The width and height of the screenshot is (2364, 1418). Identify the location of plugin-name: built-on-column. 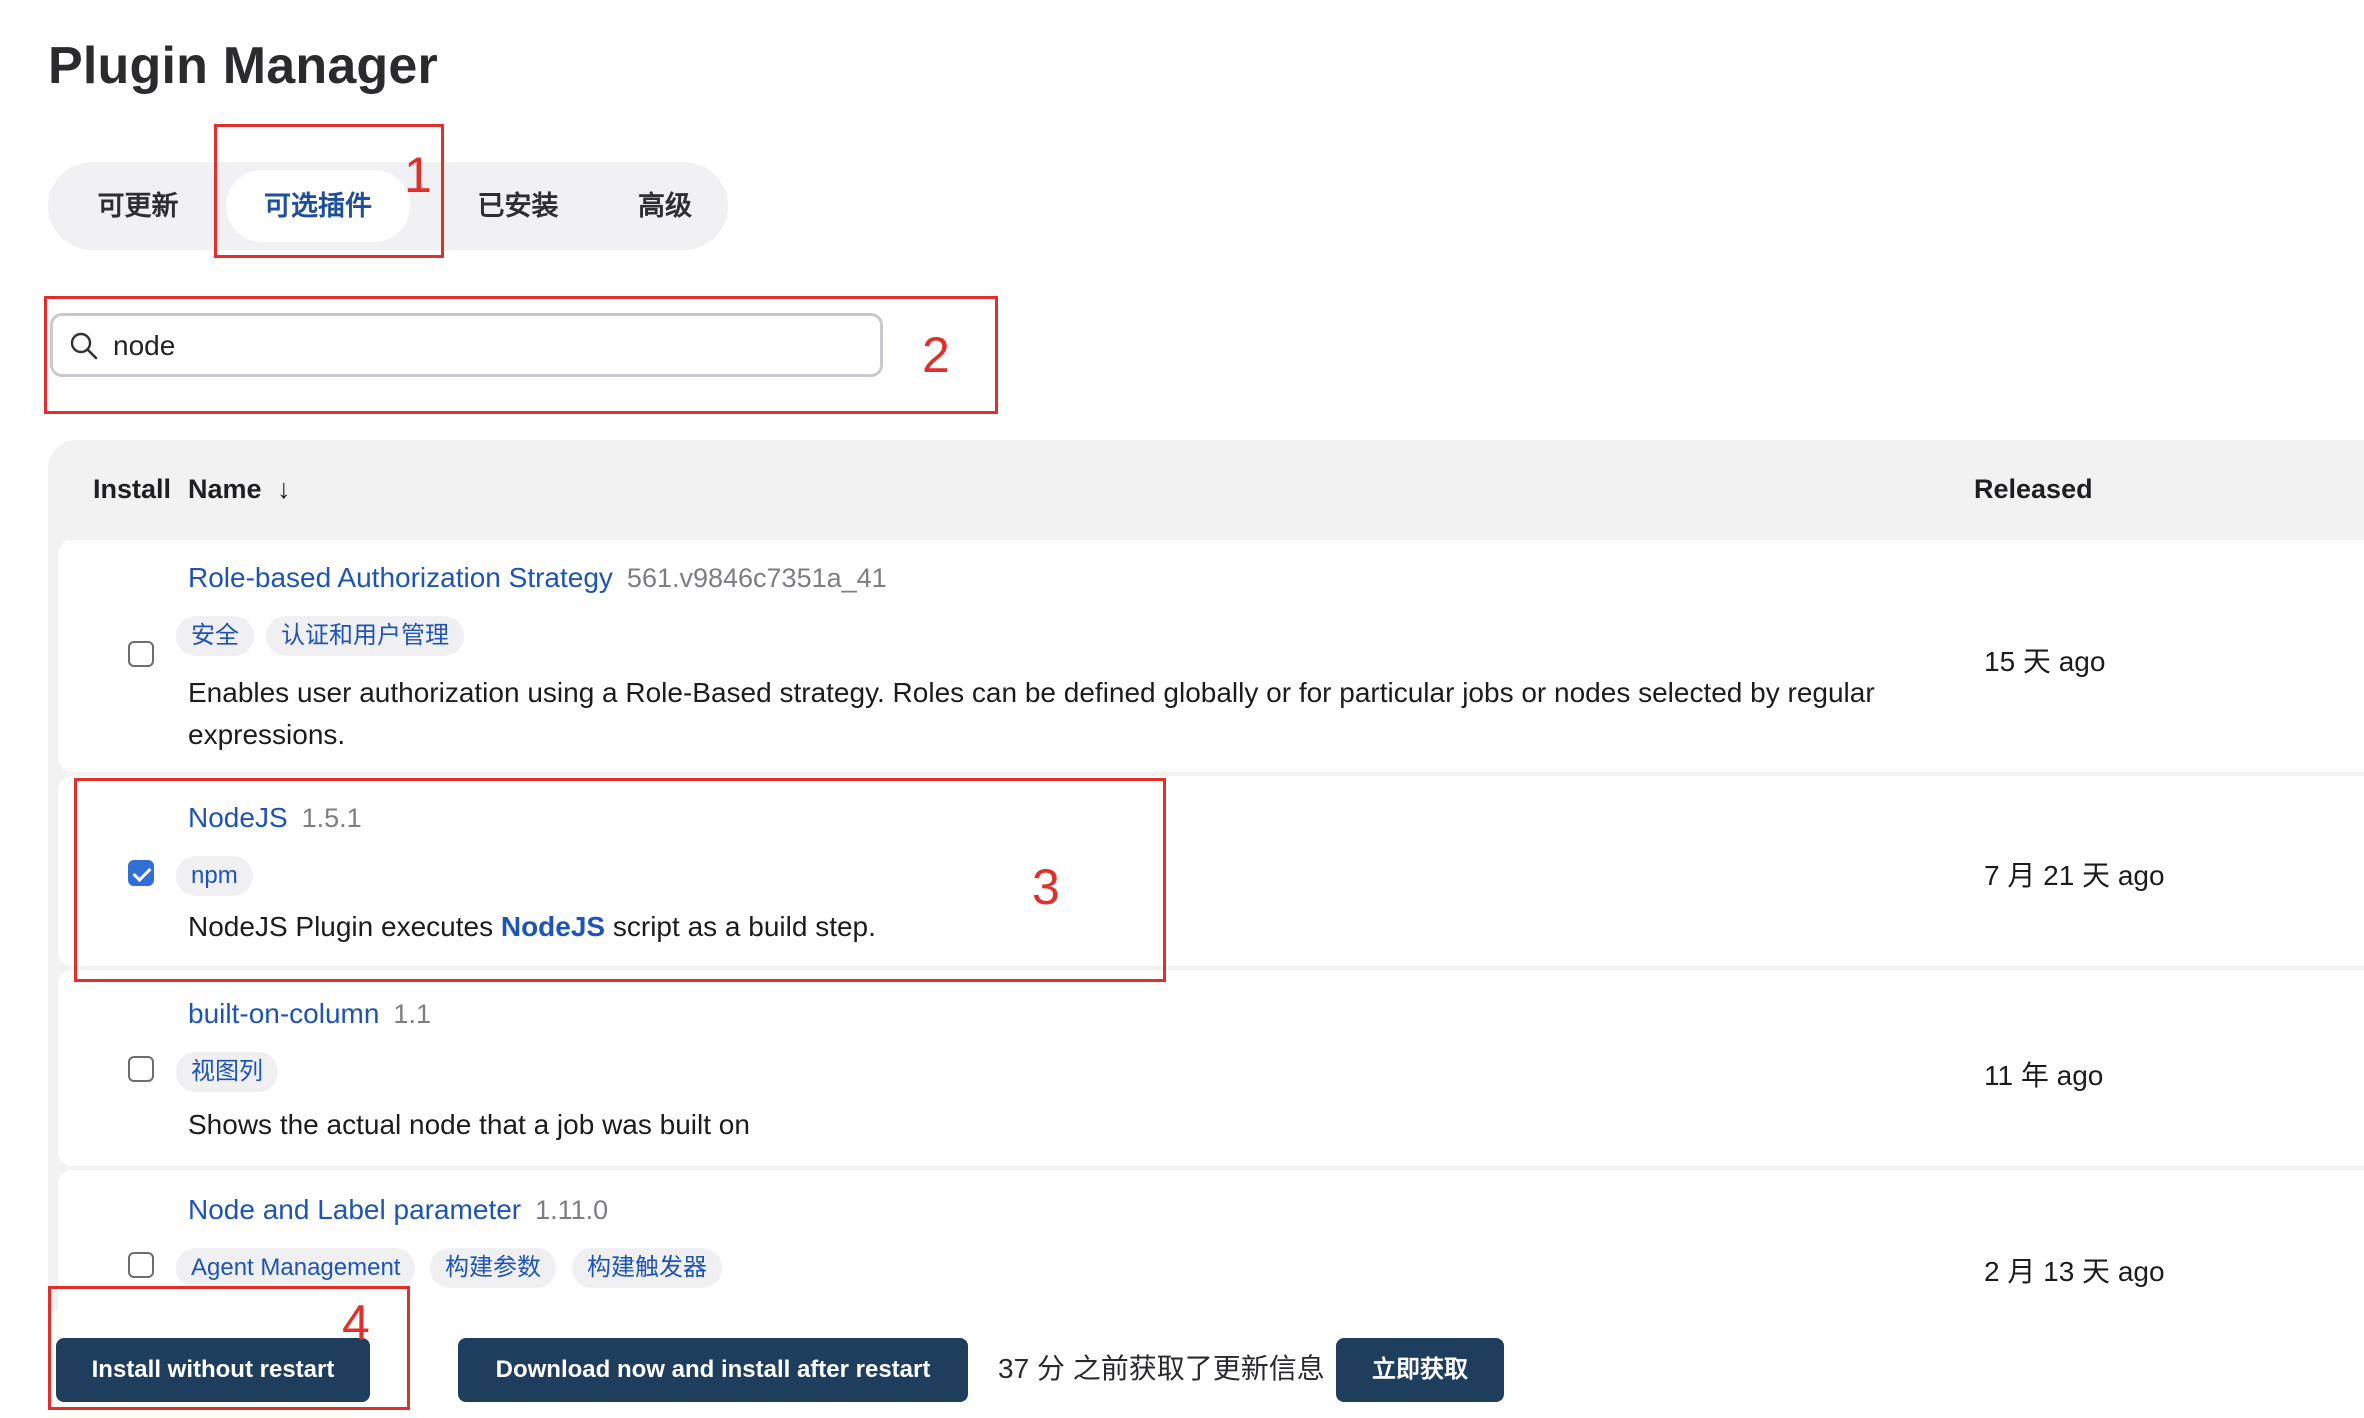
(284, 1013).